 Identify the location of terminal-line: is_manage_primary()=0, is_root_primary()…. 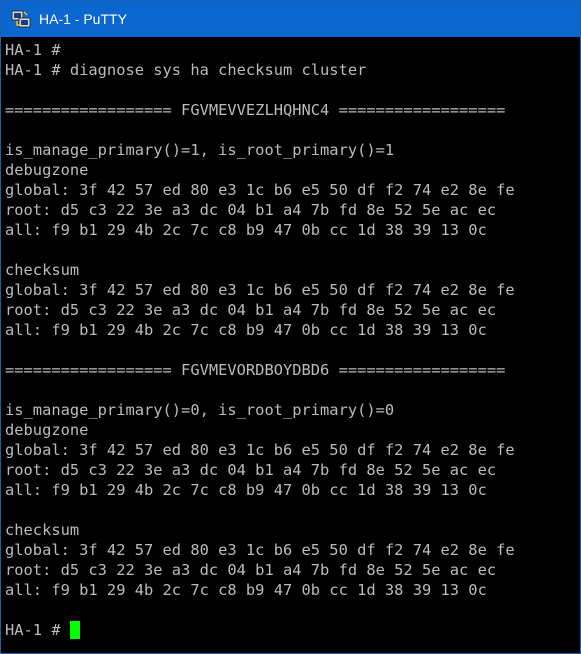
(200, 410).